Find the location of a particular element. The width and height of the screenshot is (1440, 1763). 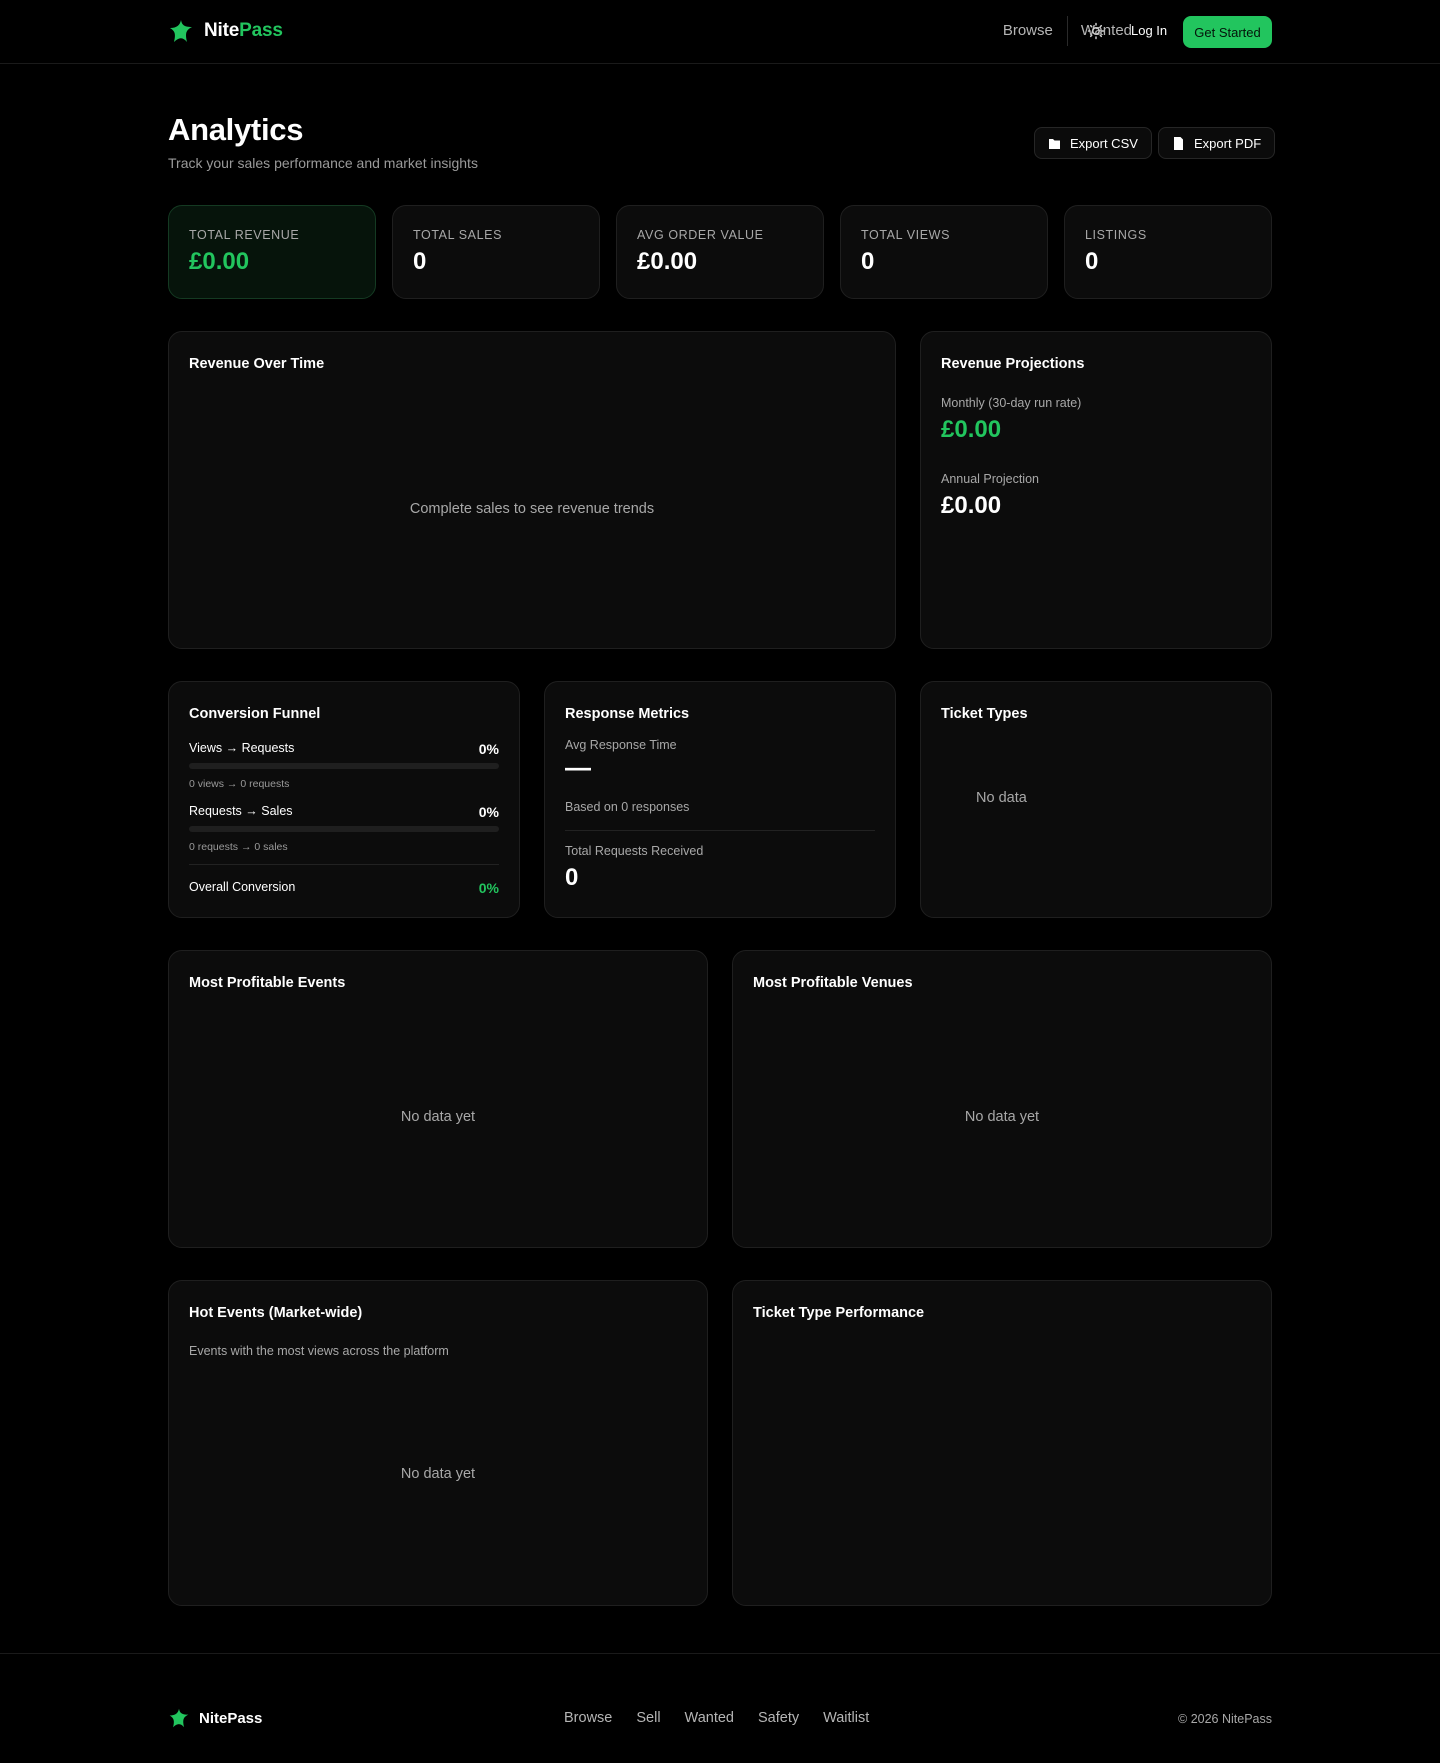

logo: NitePass is located at coordinates (225, 31).